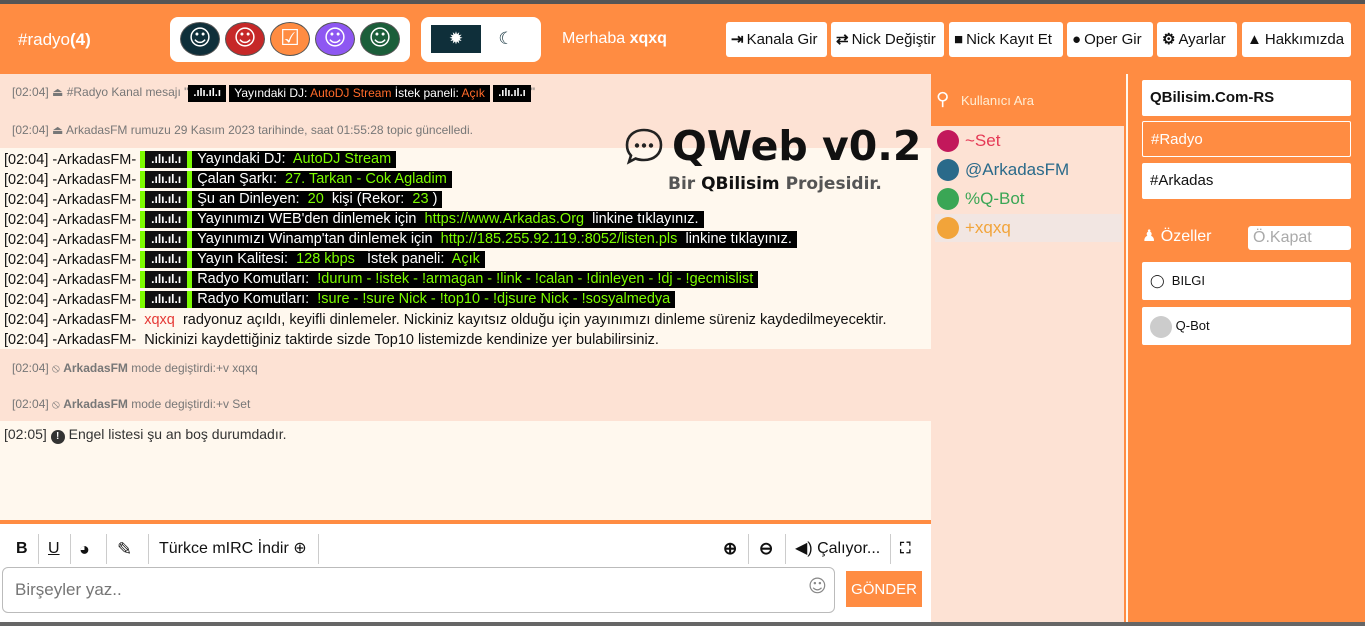  I want to click on volume-icon: ◀), so click(804, 548).